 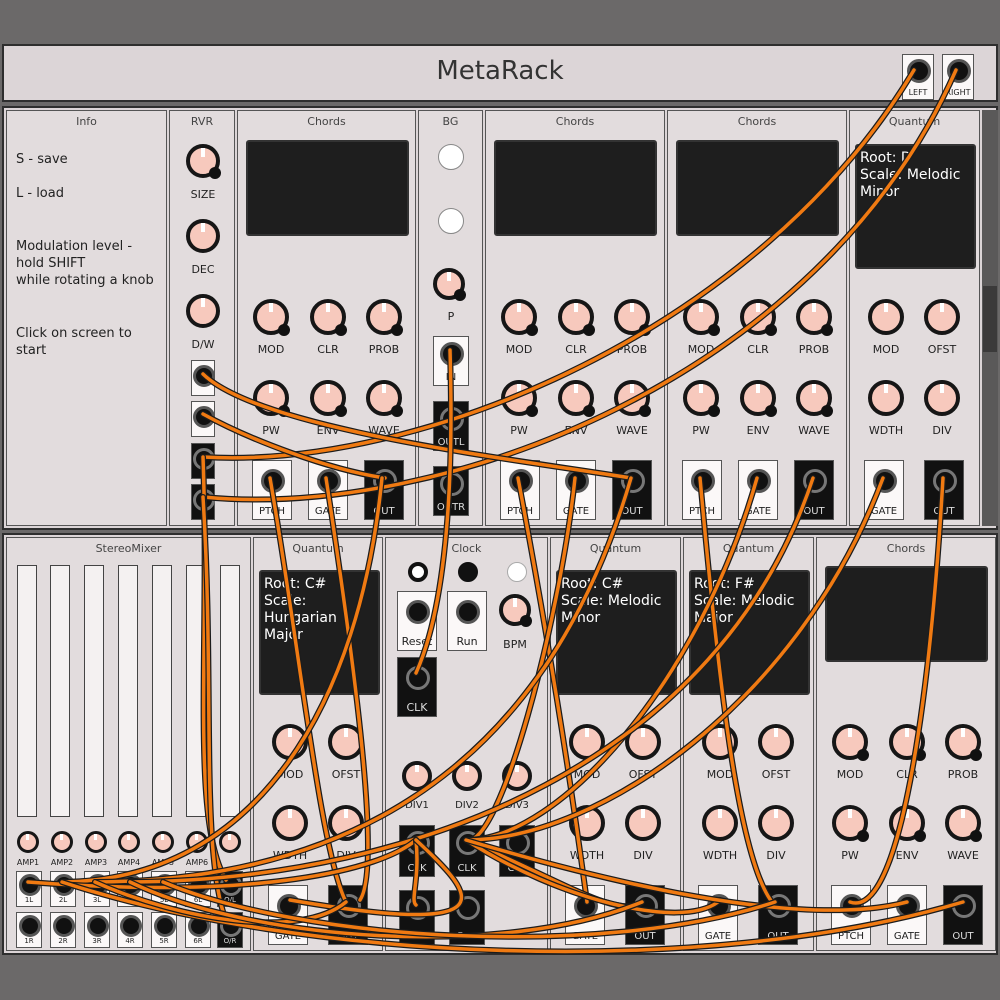 I want to click on quantum-screen: Root: C# Scale: Hungarian Major, so click(x=319, y=632).